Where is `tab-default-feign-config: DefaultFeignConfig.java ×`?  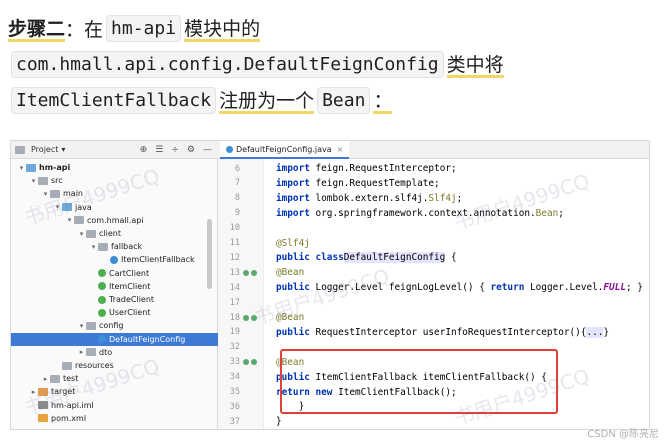
tab-default-feign-config: DefaultFeignConfig.java × is located at coordinates (285, 150).